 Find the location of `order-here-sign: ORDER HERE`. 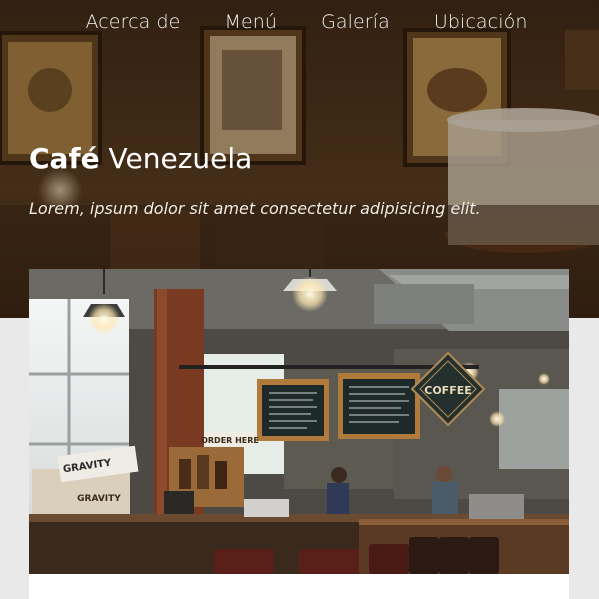

order-here-sign: ORDER HERE is located at coordinates (230, 440).